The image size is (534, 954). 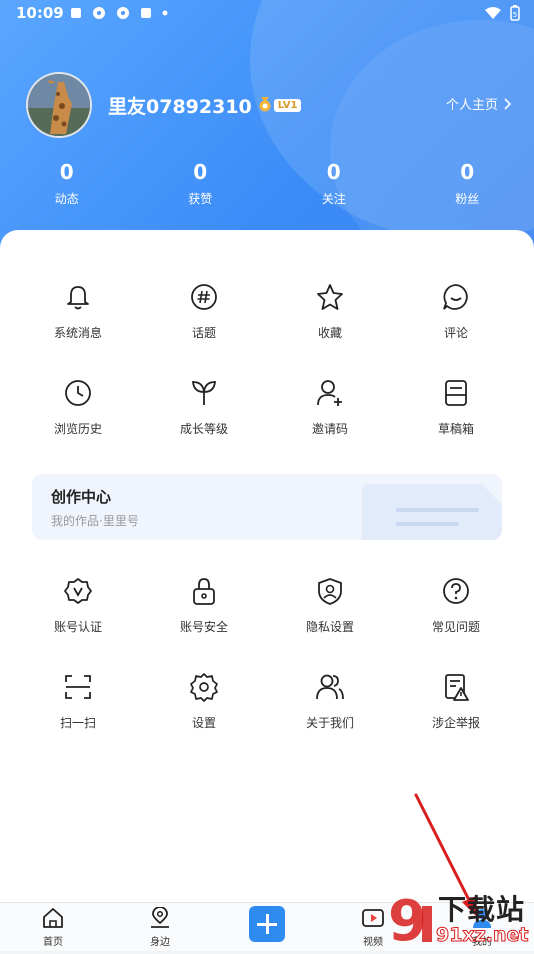 What do you see at coordinates (481, 908) in the screenshot?
I see `watermark-brand: 下载站` at bounding box center [481, 908].